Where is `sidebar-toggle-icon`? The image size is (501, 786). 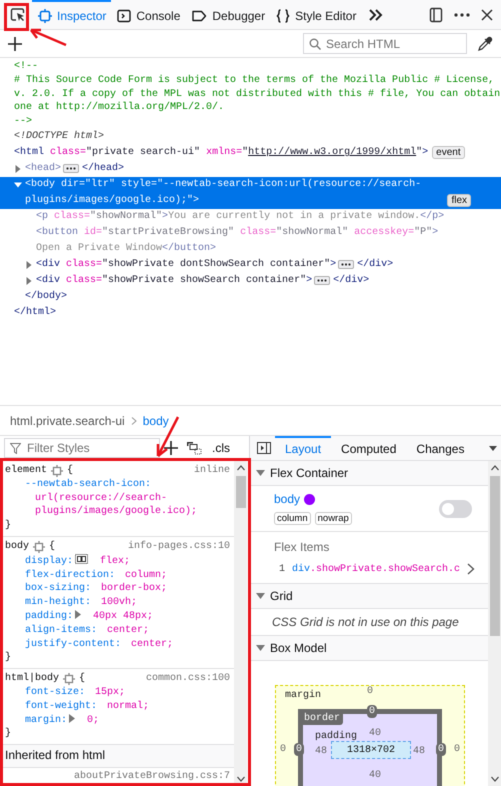
sidebar-toggle-icon is located at coordinates (264, 448).